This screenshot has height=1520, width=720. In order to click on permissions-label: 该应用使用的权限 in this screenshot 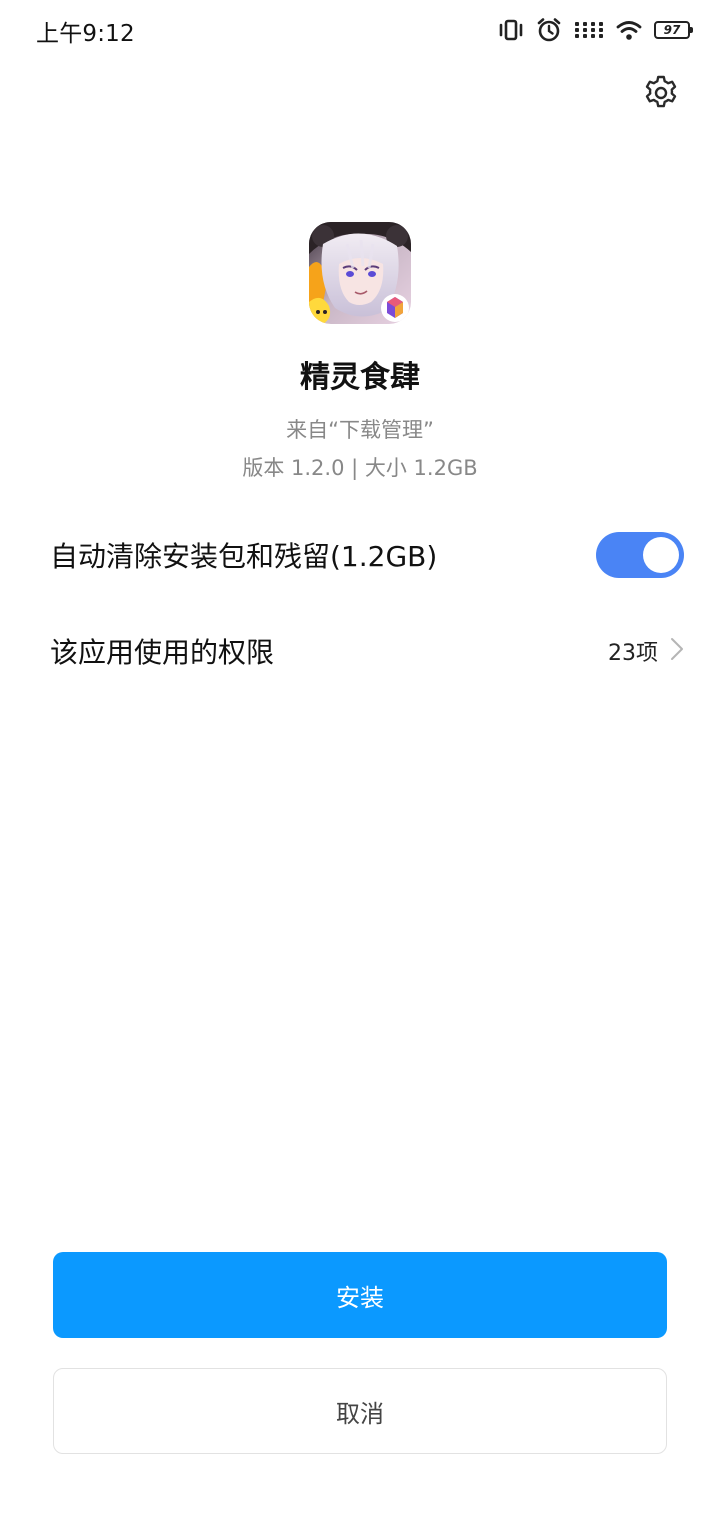, I will do `click(162, 652)`.